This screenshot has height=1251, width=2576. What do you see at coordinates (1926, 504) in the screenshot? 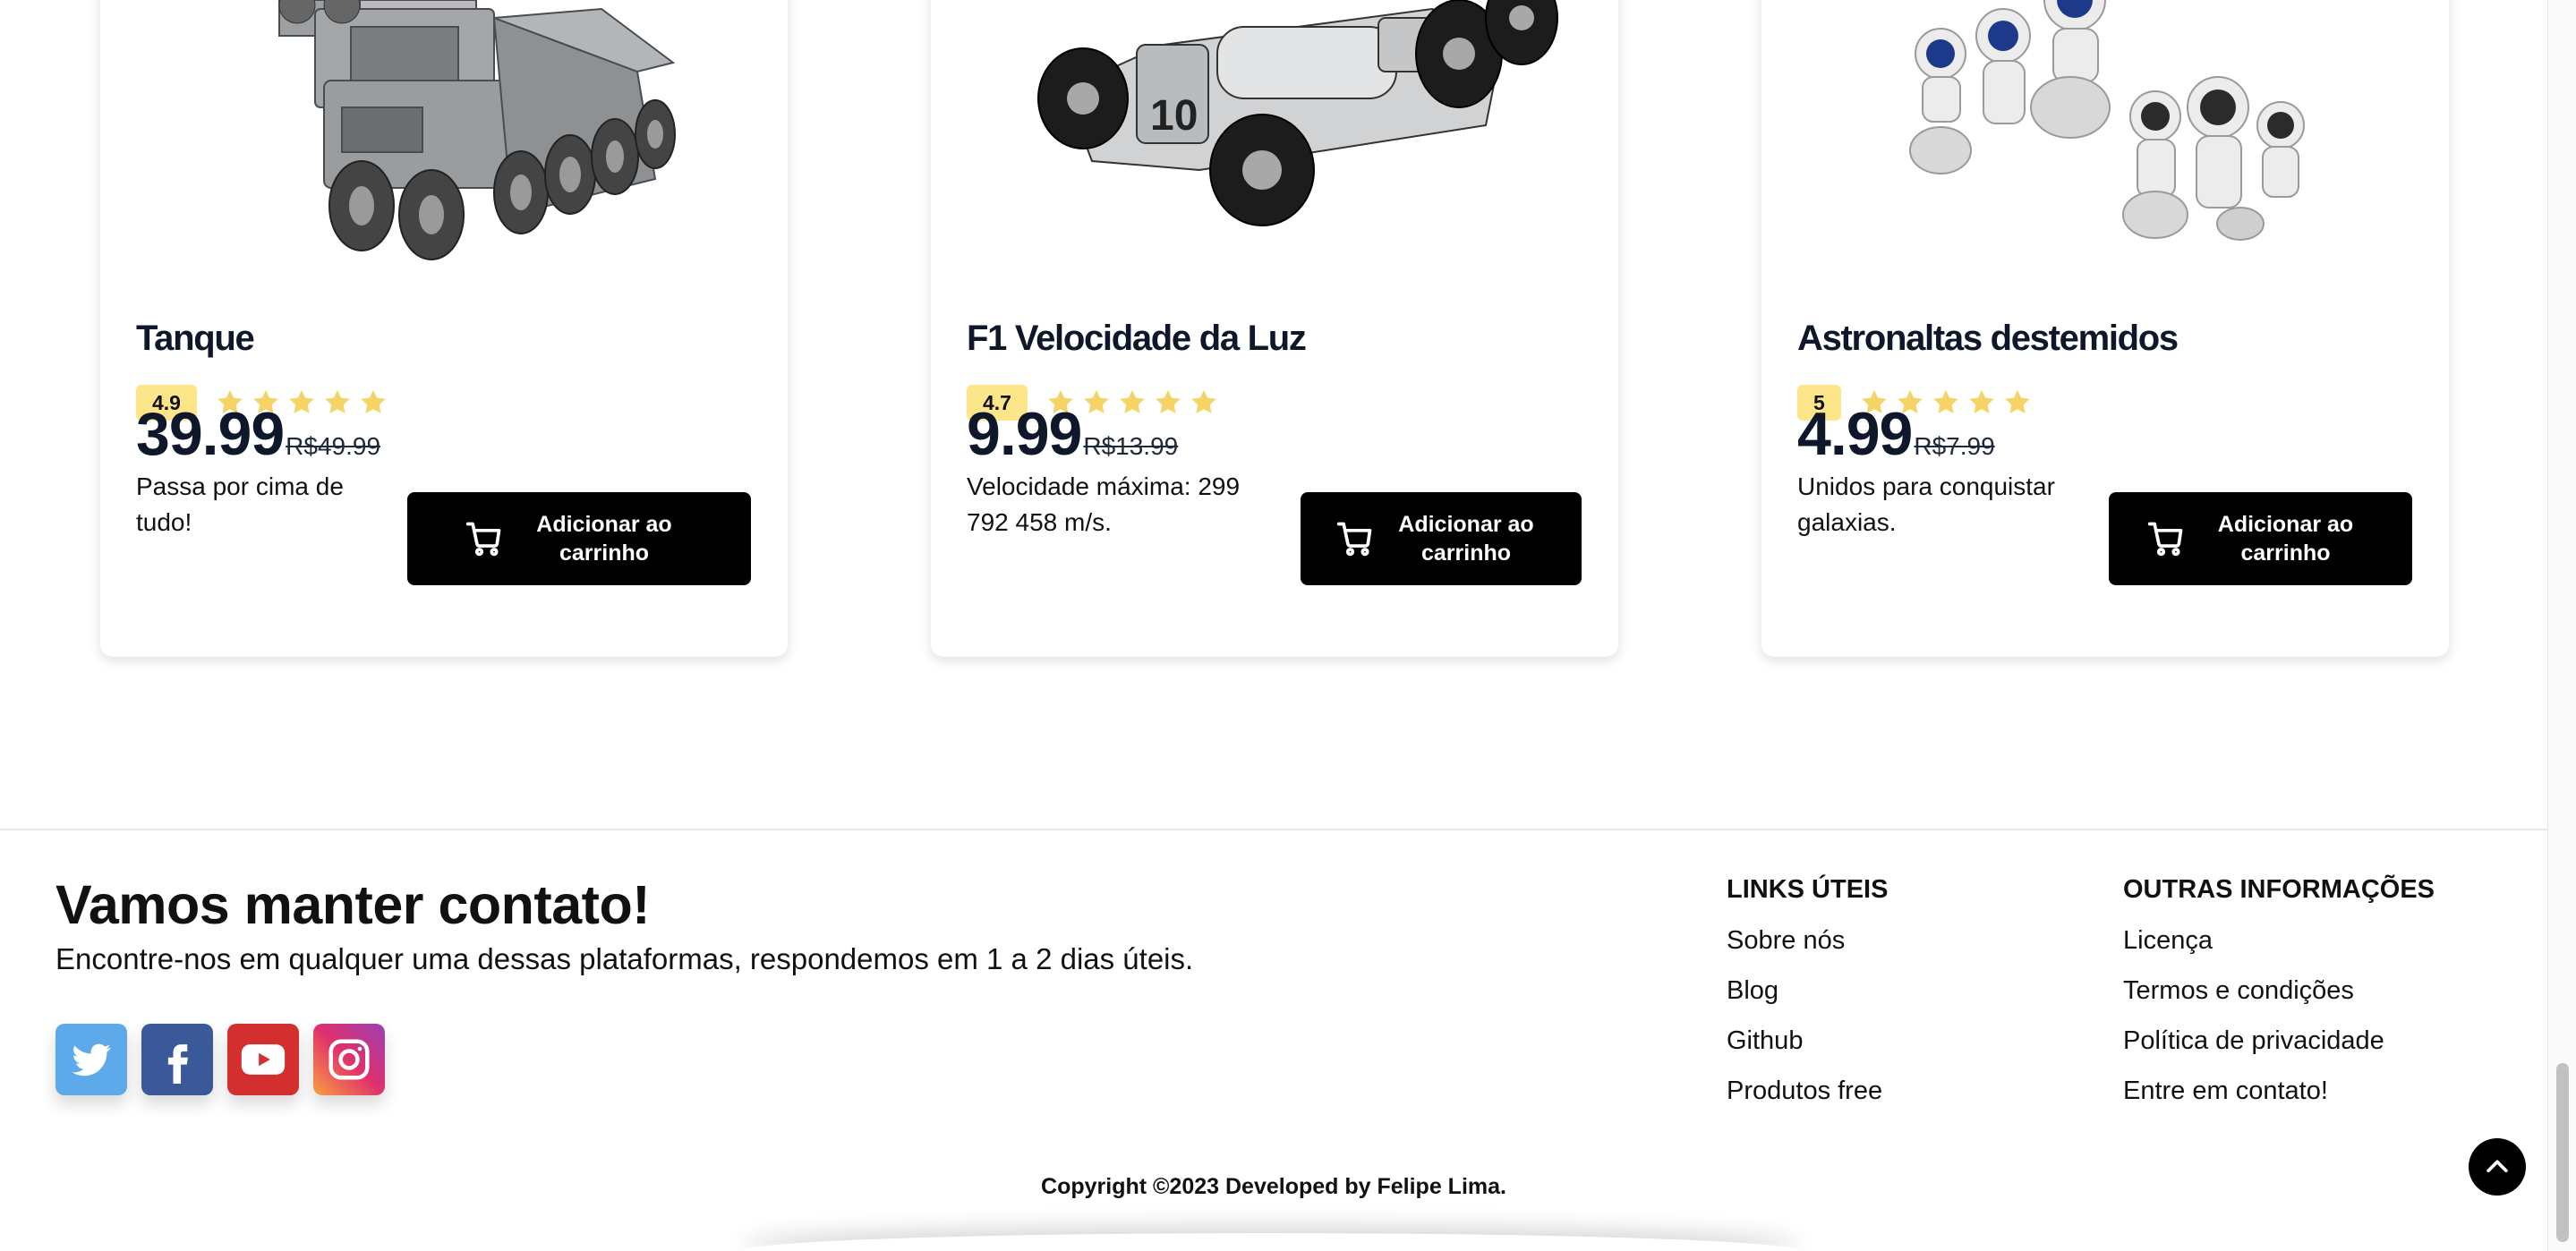
I see `product-description: Unidos para conquistar galaxias.` at bounding box center [1926, 504].